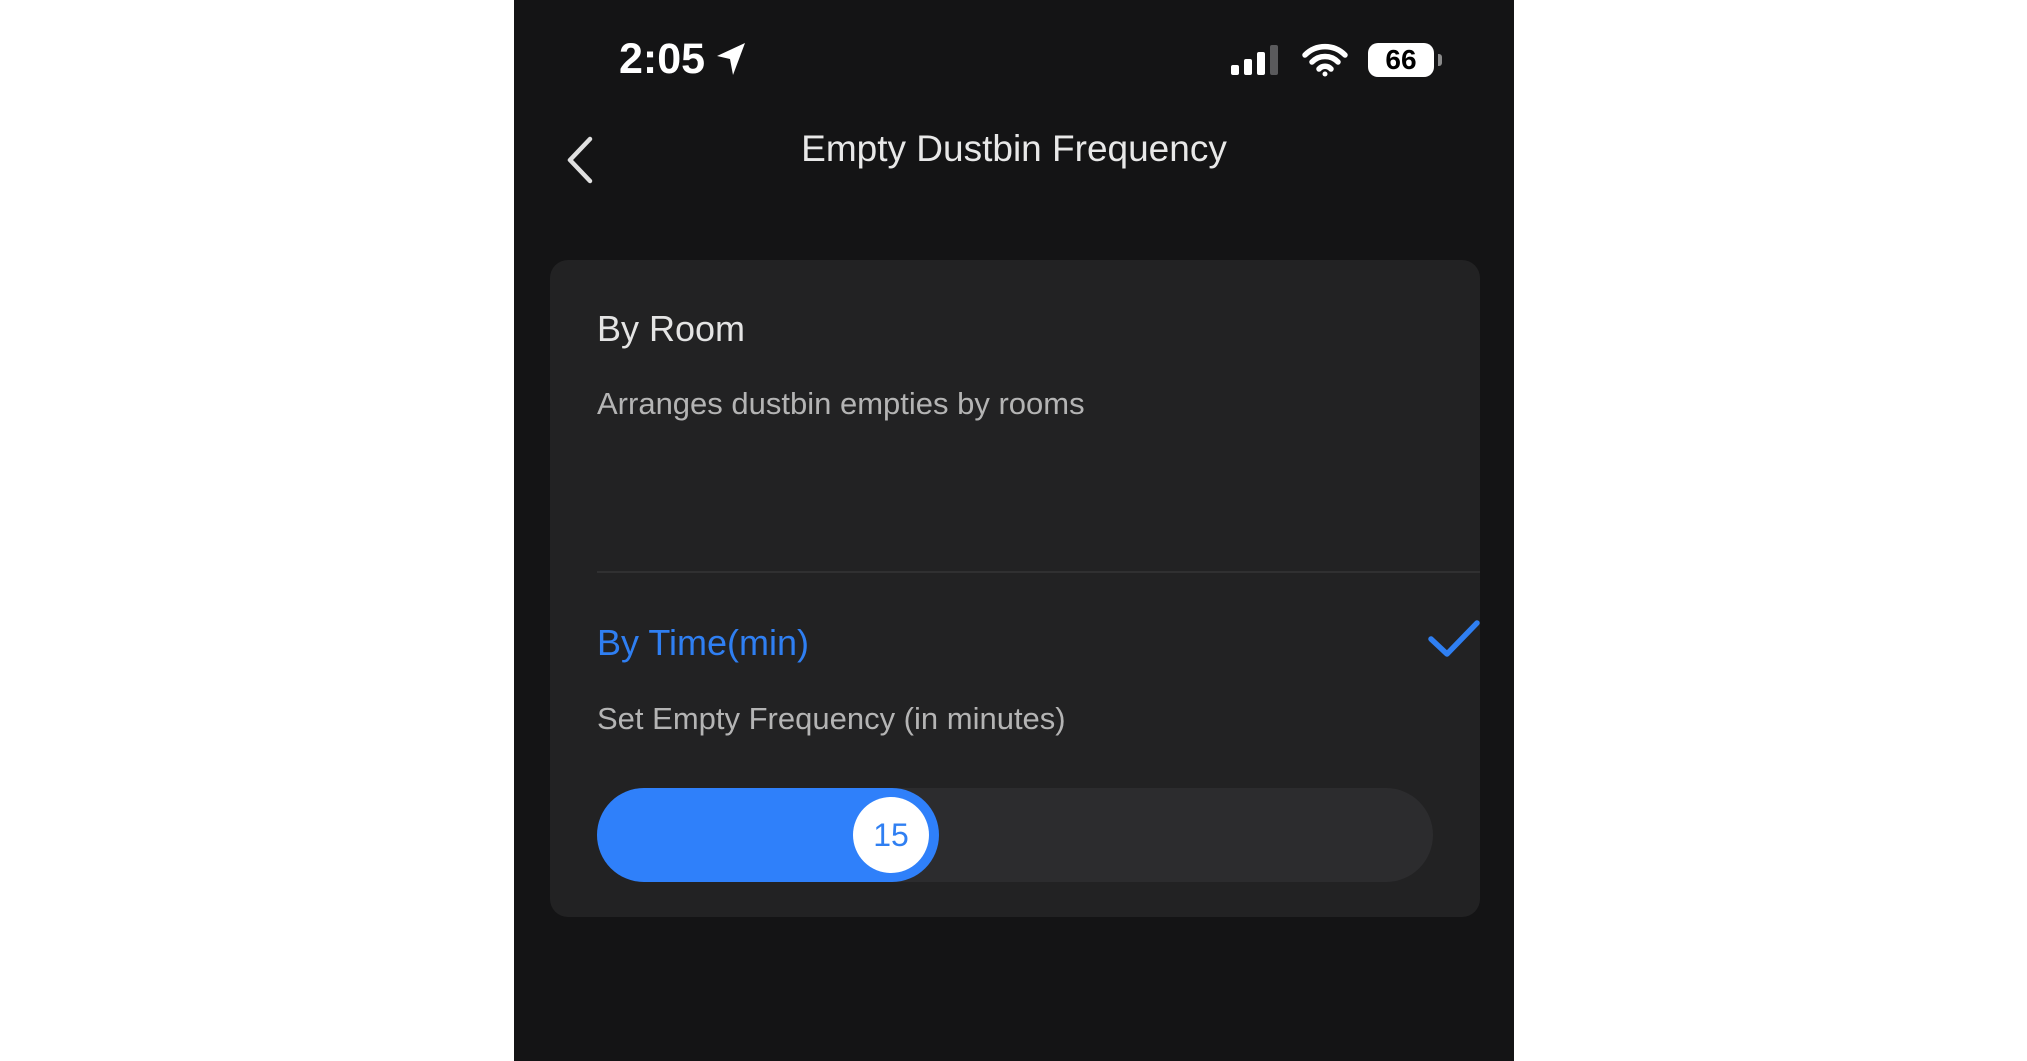 The width and height of the screenshot is (2027, 1061). I want to click on cellular-signal-icon, so click(1254, 60).